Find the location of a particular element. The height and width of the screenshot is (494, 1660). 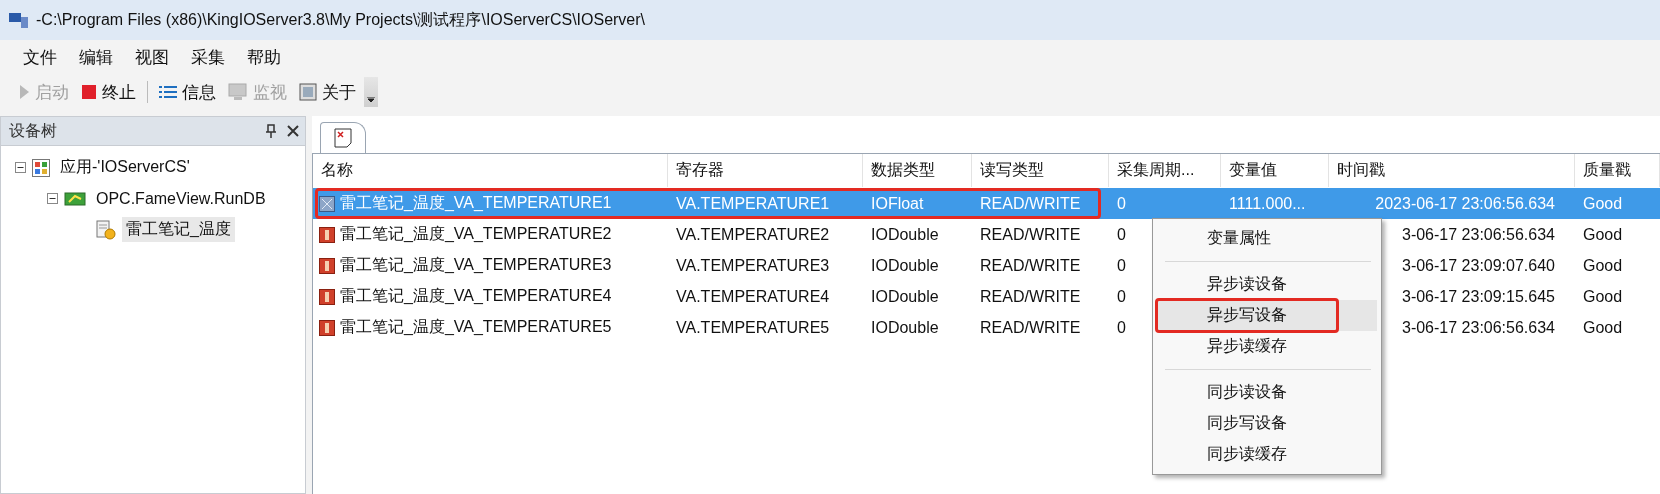

table-cell: VA.TEMPERATURE1 is located at coordinates (753, 203).